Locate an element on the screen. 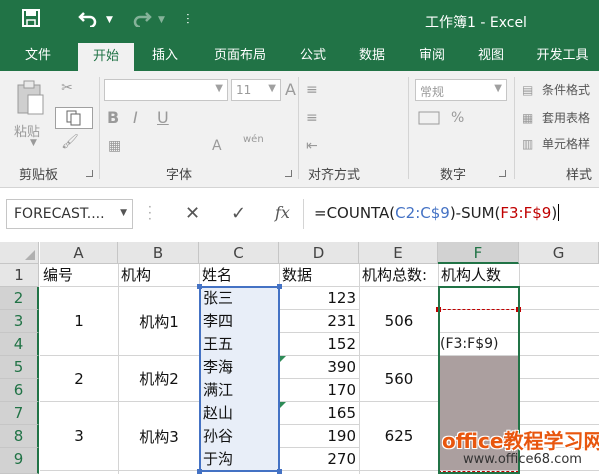  cell-e2-merged: 506 is located at coordinates (399, 321).